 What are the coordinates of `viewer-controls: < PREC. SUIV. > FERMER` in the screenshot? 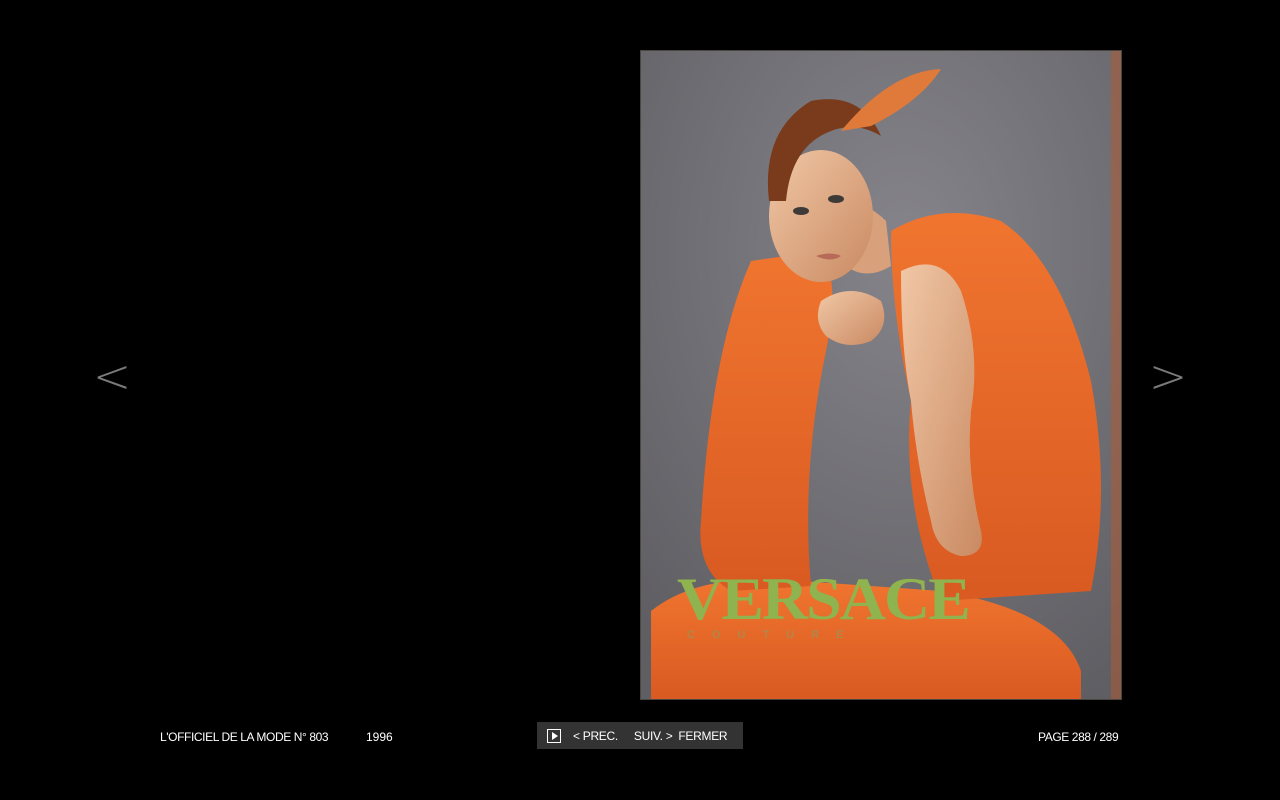 It's located at (640, 735).